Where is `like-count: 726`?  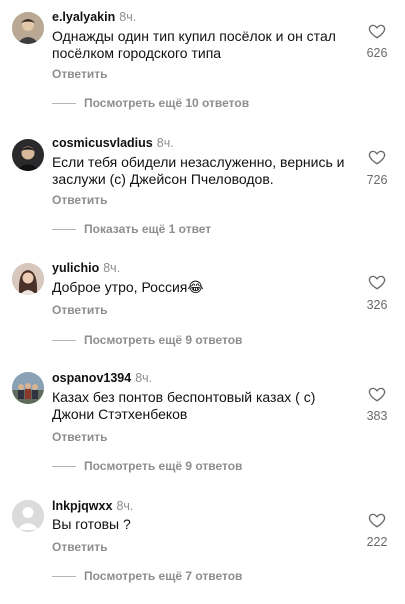
like-count: 726 is located at coordinates (377, 180).